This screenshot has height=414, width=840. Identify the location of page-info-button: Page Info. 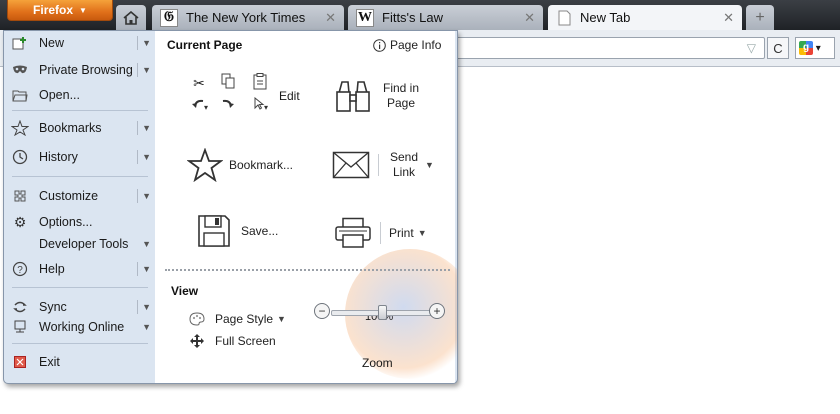
(407, 45).